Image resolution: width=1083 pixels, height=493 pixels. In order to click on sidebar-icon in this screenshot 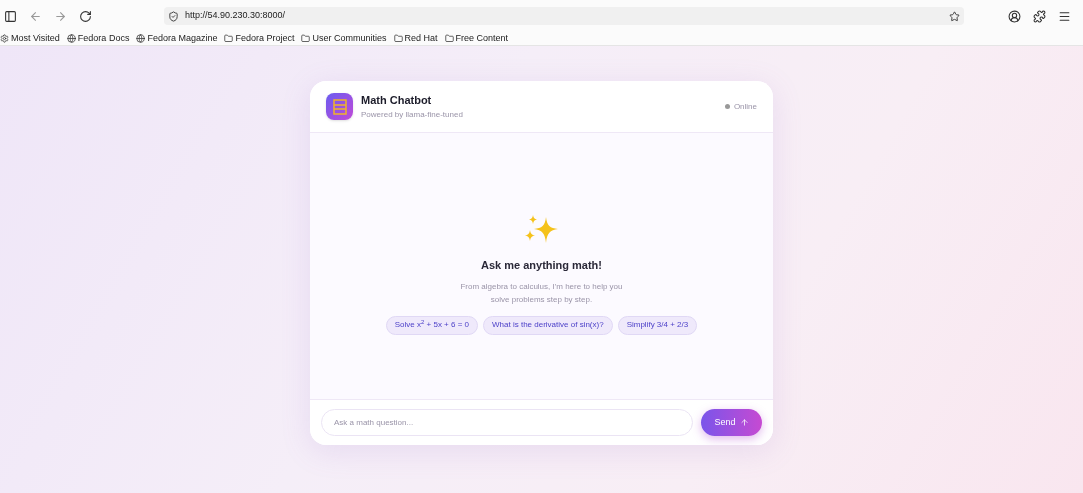, I will do `click(10, 16)`.